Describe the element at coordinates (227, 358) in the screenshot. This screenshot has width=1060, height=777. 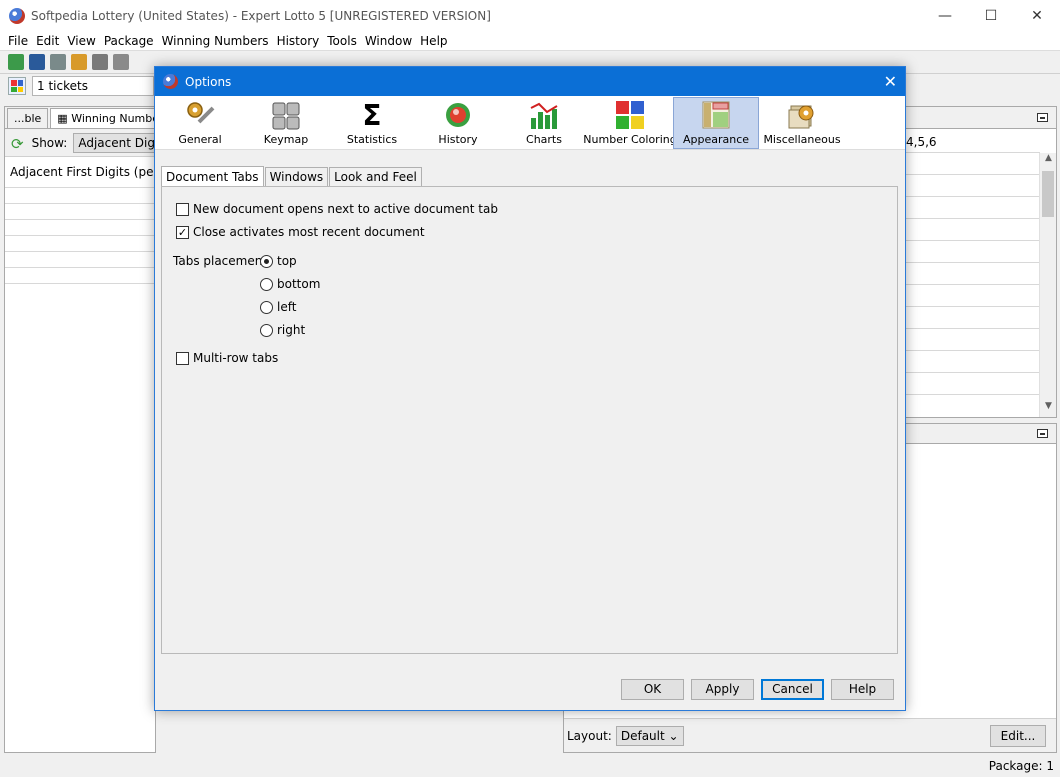
I see `multirow-option: Multi-row tabs` at that location.